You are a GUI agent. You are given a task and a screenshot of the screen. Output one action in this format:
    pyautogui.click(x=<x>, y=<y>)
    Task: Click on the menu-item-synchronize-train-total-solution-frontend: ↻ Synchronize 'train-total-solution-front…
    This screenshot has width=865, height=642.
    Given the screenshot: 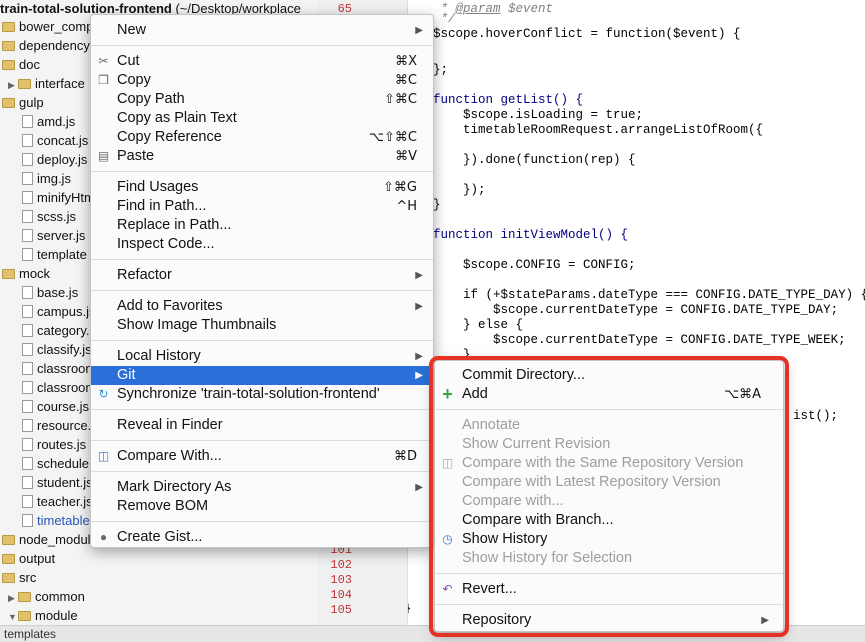 What is the action you would take?
    pyautogui.click(x=262, y=394)
    